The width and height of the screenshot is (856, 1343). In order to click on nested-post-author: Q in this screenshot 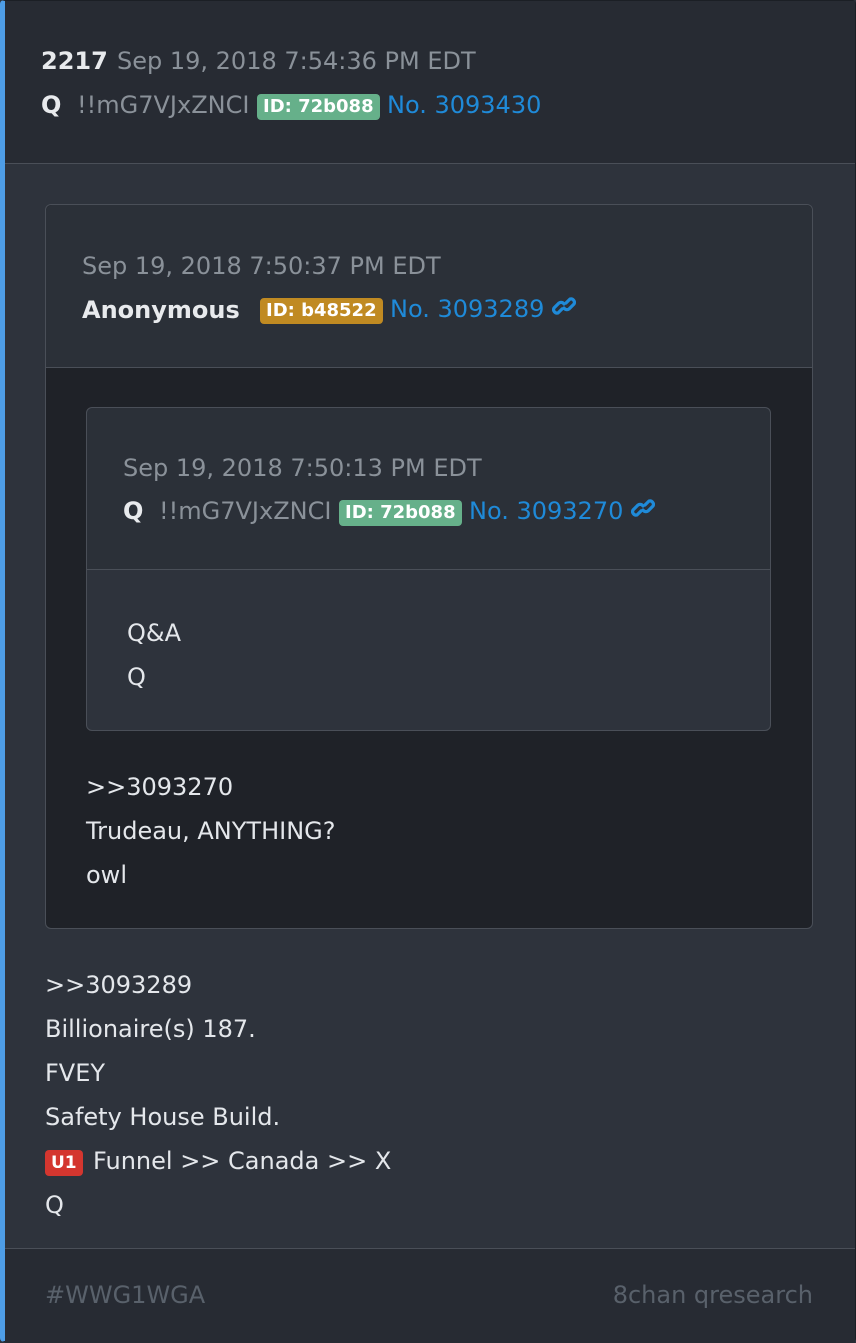, I will do `click(133, 511)`.